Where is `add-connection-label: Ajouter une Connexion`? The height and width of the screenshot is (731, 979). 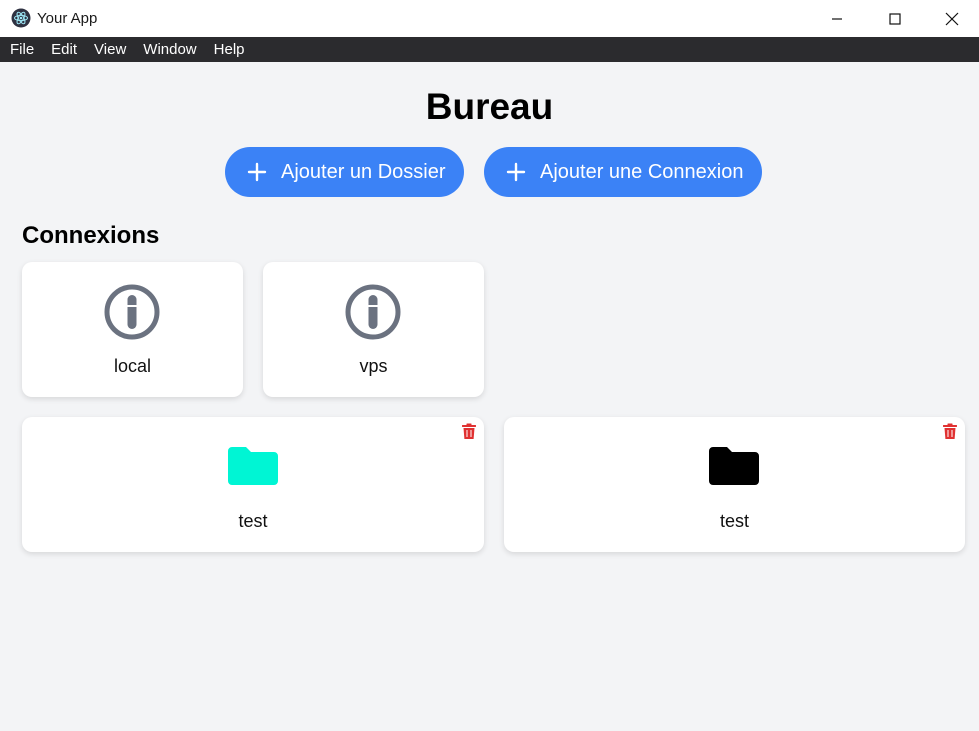
add-connection-label: Ajouter une Connexion is located at coordinates (642, 171).